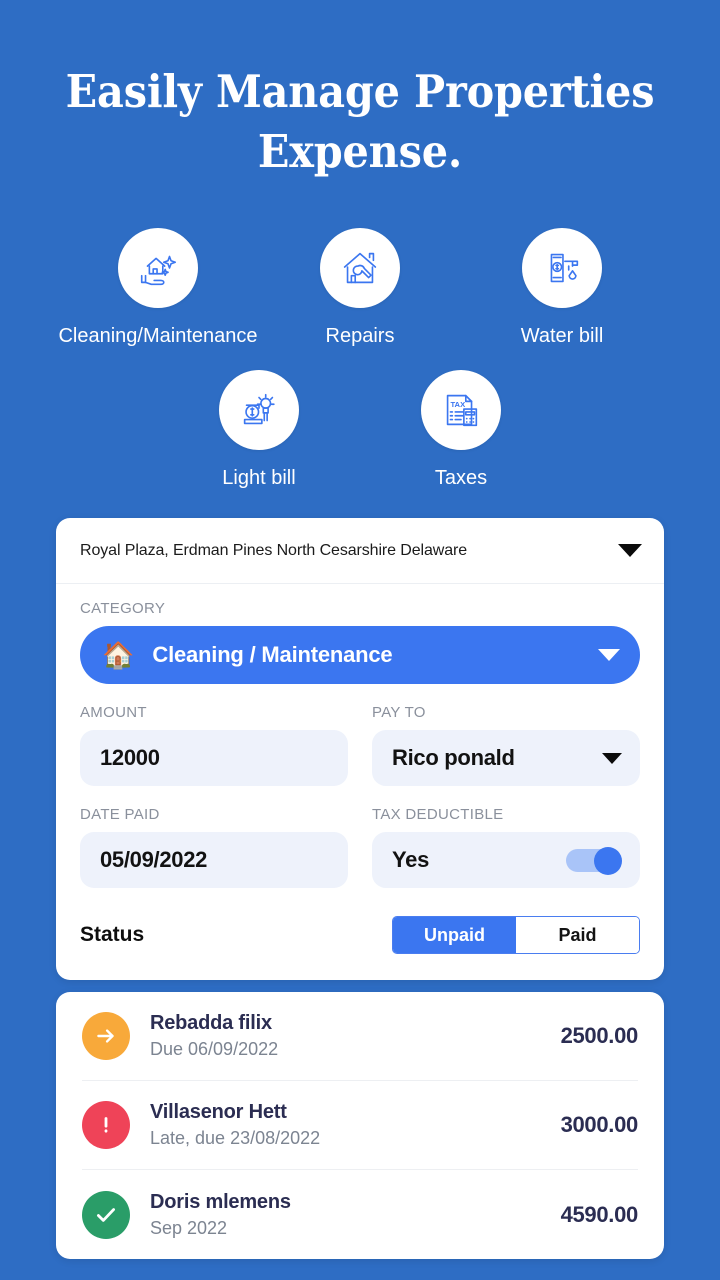 The width and height of the screenshot is (720, 1280). Describe the element at coordinates (189, 1227) in the screenshot. I see `transaction-subtitle: Sep 2022` at that location.